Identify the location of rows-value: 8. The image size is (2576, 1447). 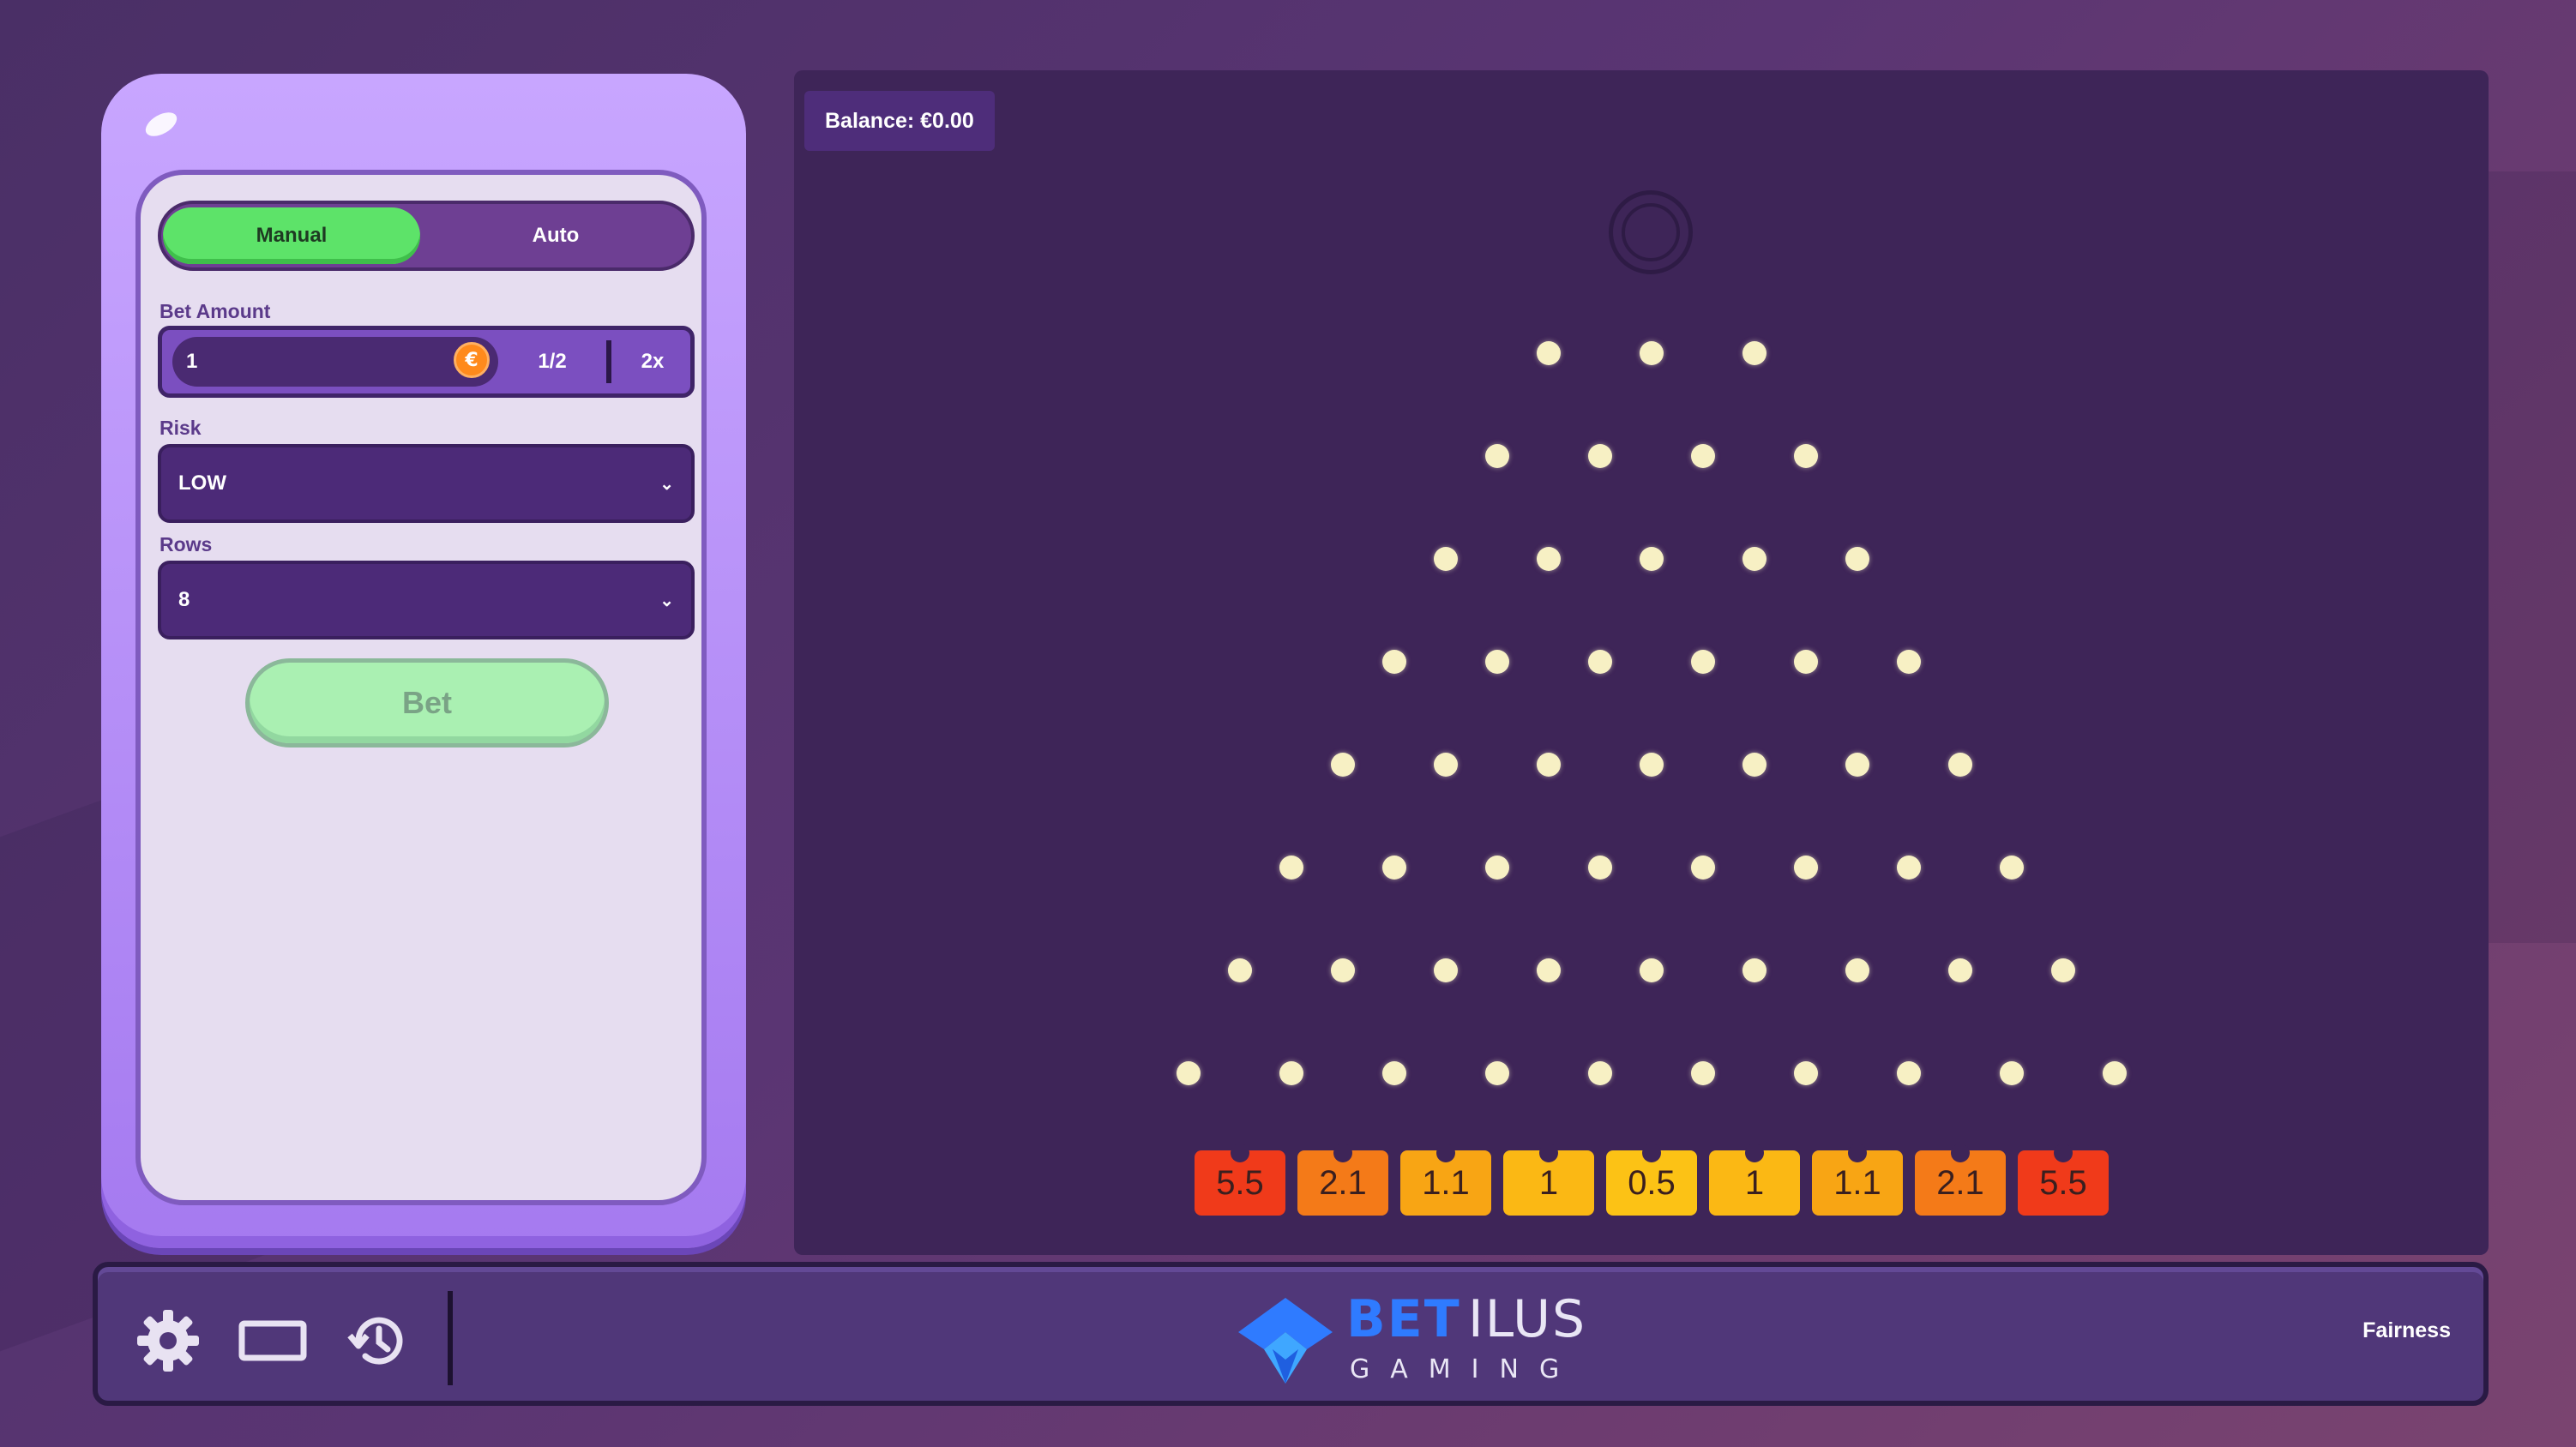
(184, 599).